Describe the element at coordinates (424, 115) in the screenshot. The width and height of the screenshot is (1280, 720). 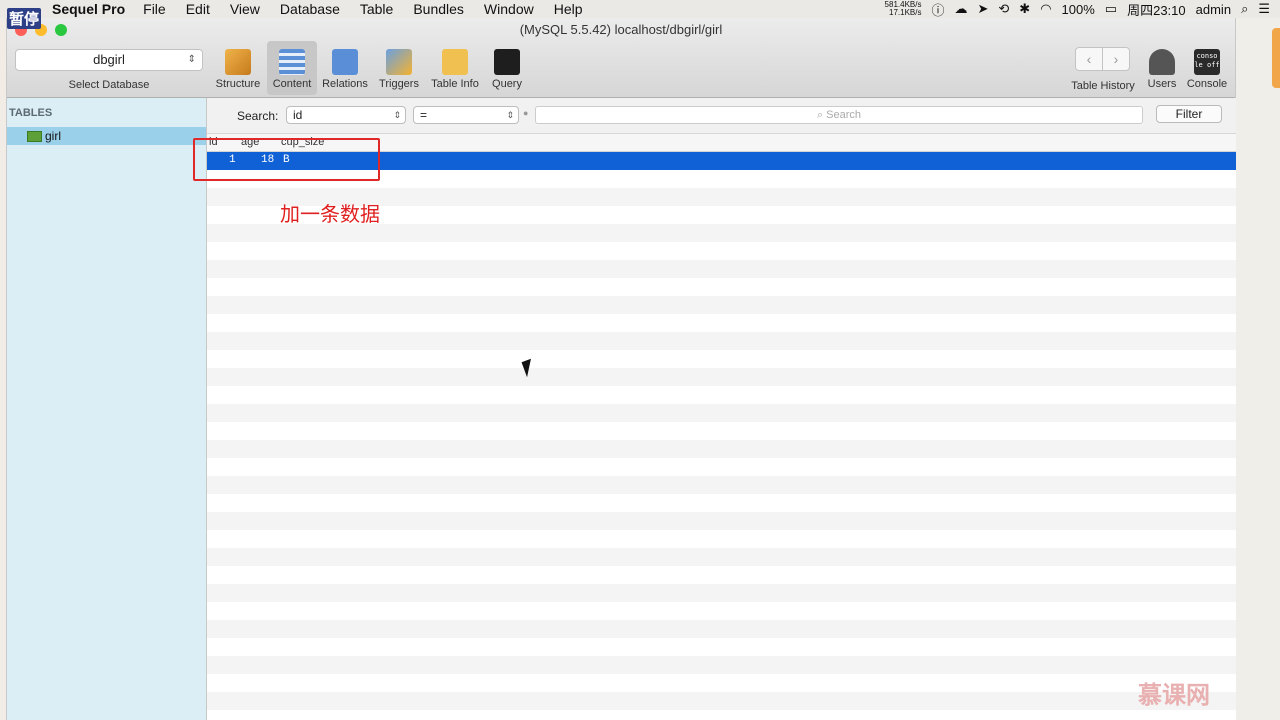
I see `operator-value: =` at that location.